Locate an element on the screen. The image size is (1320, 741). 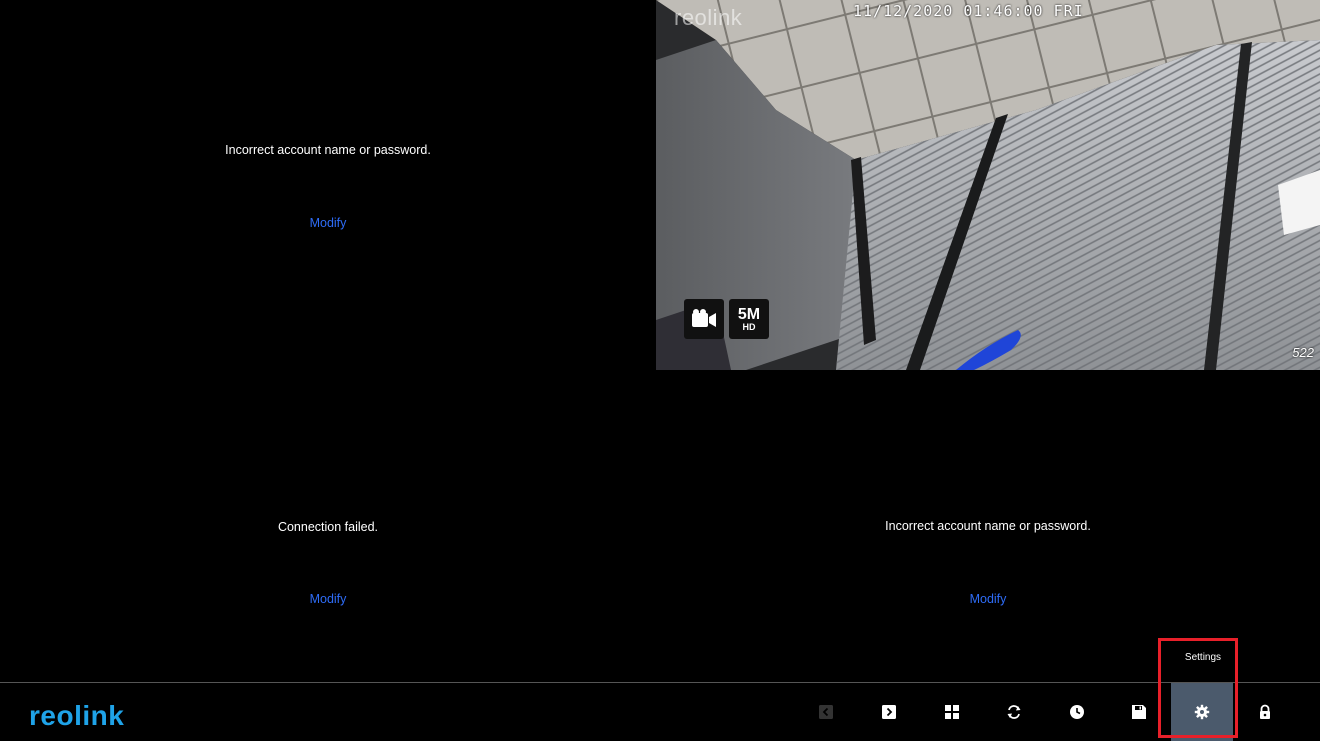
refresh-icon is located at coordinates (1014, 712).